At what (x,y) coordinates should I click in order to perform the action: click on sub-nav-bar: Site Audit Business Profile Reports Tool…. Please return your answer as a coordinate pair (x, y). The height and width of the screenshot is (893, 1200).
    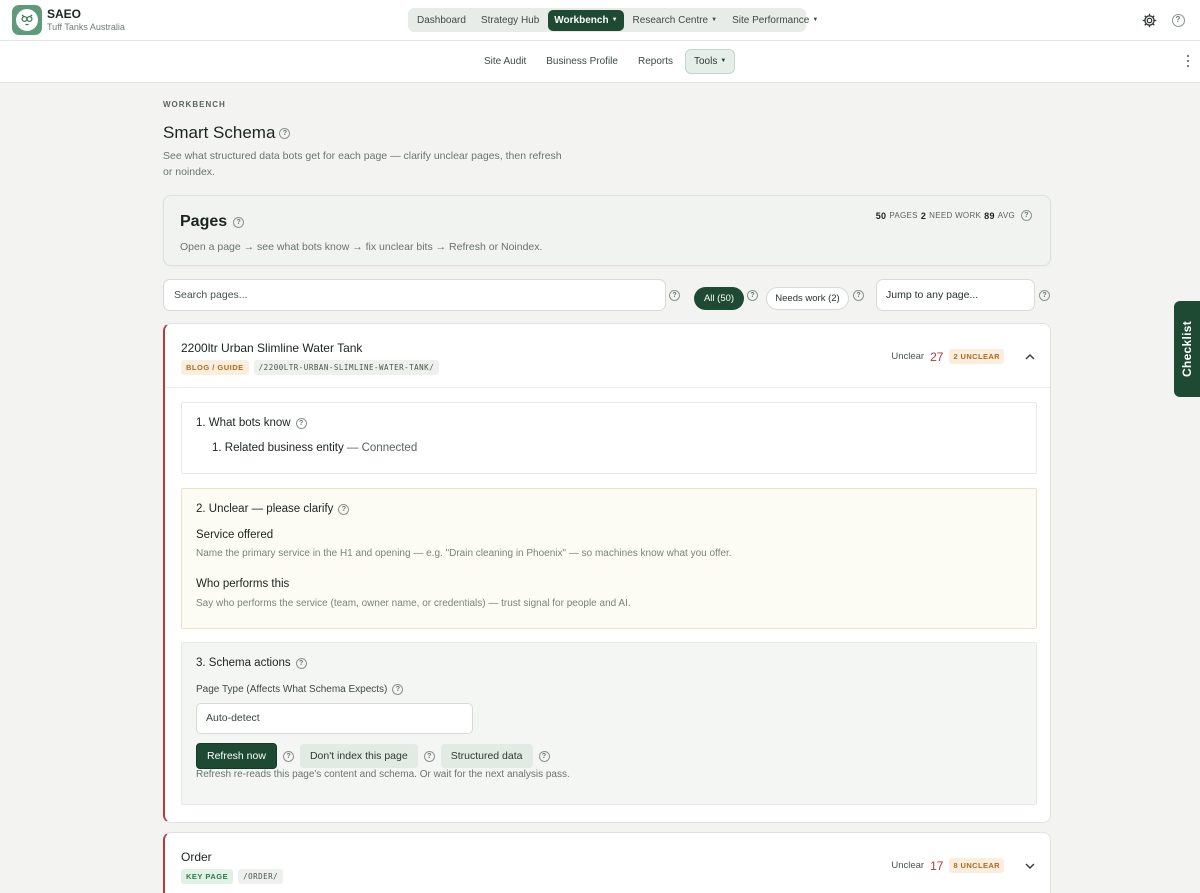
    Looking at the image, I should click on (600, 62).